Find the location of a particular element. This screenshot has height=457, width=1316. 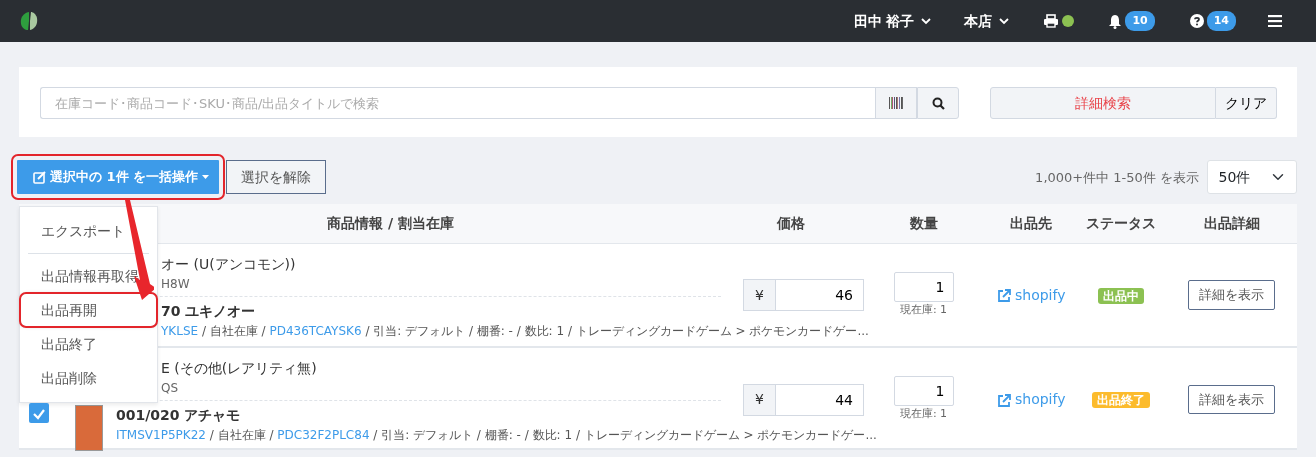

barcode-icon is located at coordinates (896, 103).